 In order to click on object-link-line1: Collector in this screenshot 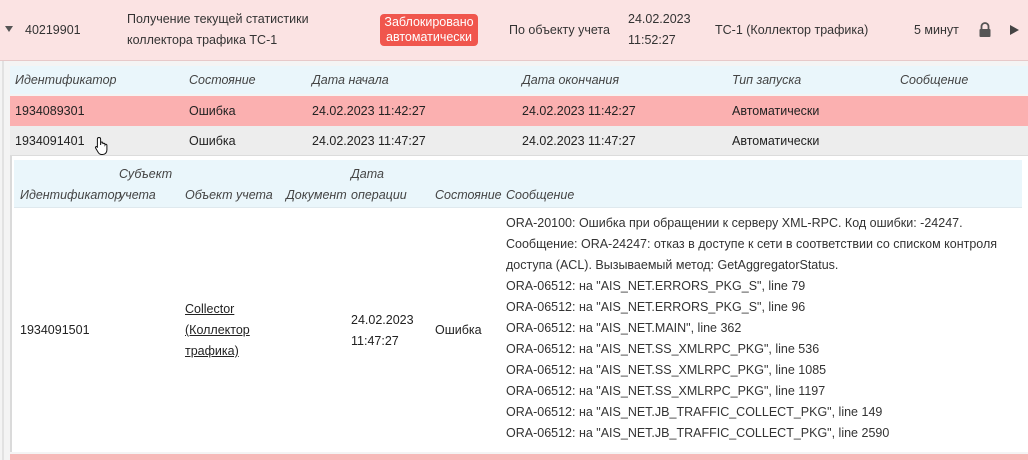, I will do `click(209, 309)`.